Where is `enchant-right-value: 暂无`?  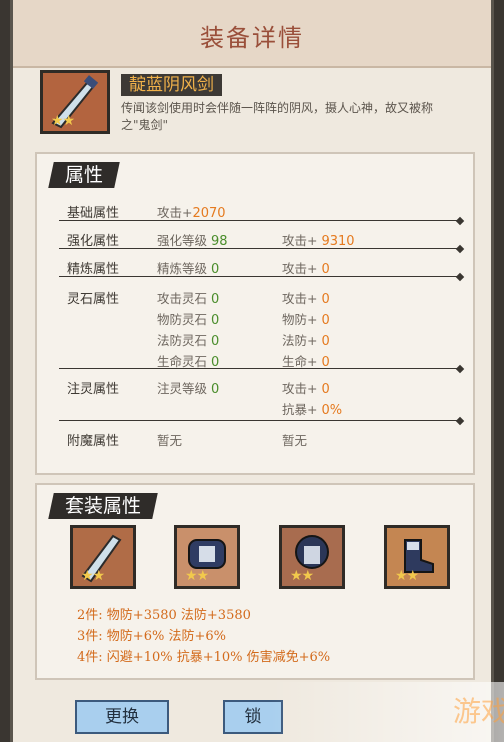 enchant-right-value: 暂无 is located at coordinates (295, 440).